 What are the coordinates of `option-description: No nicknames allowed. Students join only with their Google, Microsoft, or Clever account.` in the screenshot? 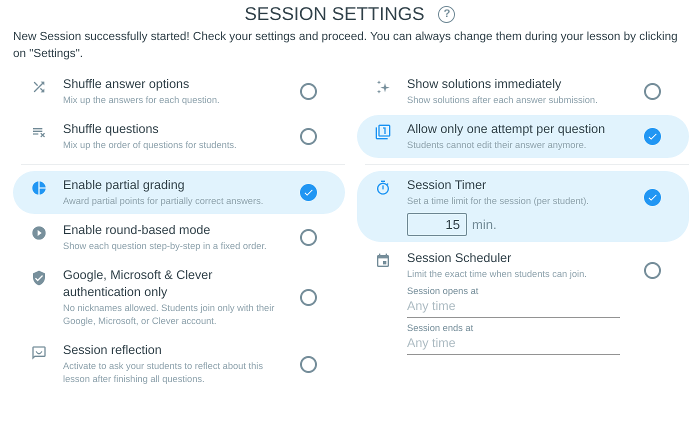 It's located at (169, 315).